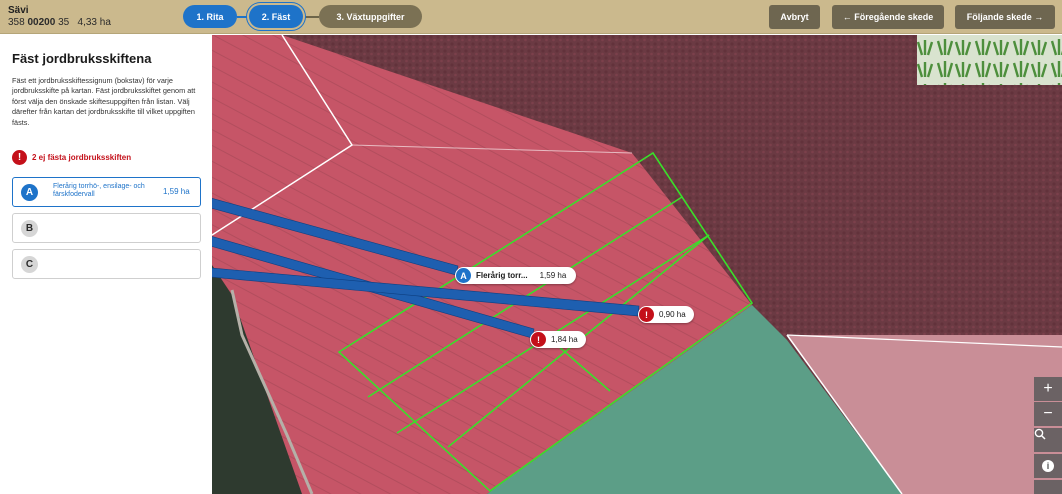  What do you see at coordinates (94, 22) in the screenshot?
I see `farm-area: 4,33 ha` at bounding box center [94, 22].